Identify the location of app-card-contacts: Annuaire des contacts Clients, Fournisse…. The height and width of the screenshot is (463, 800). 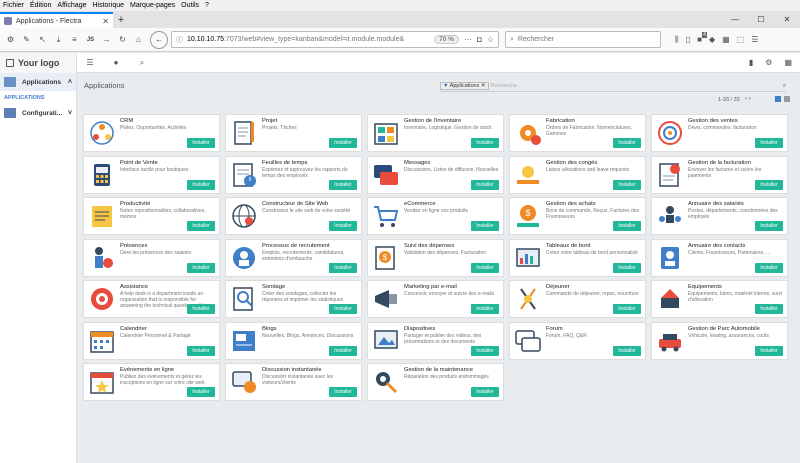
(719, 257).